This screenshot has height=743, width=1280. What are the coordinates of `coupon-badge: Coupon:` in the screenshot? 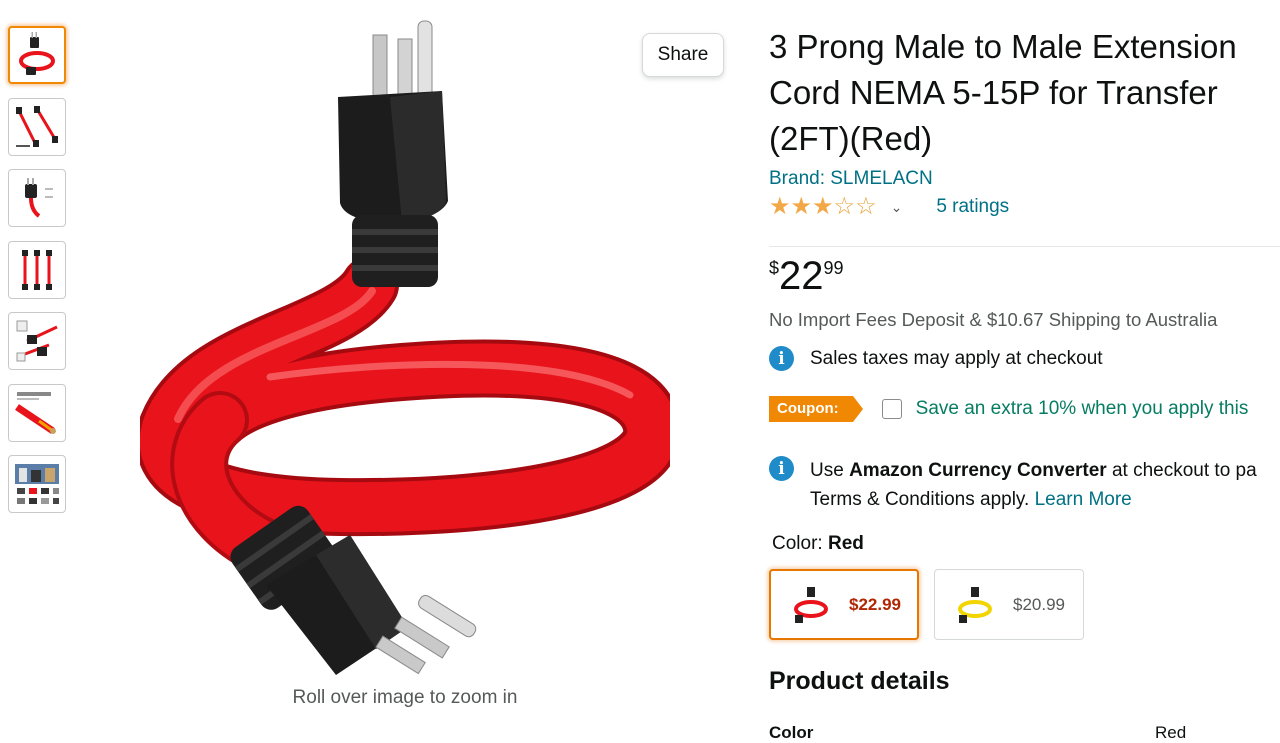 It's located at (816, 409).